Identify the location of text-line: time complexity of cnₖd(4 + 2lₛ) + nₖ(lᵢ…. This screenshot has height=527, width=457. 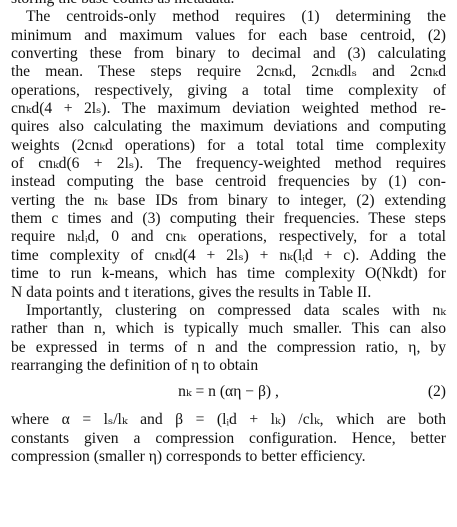
(228, 255).